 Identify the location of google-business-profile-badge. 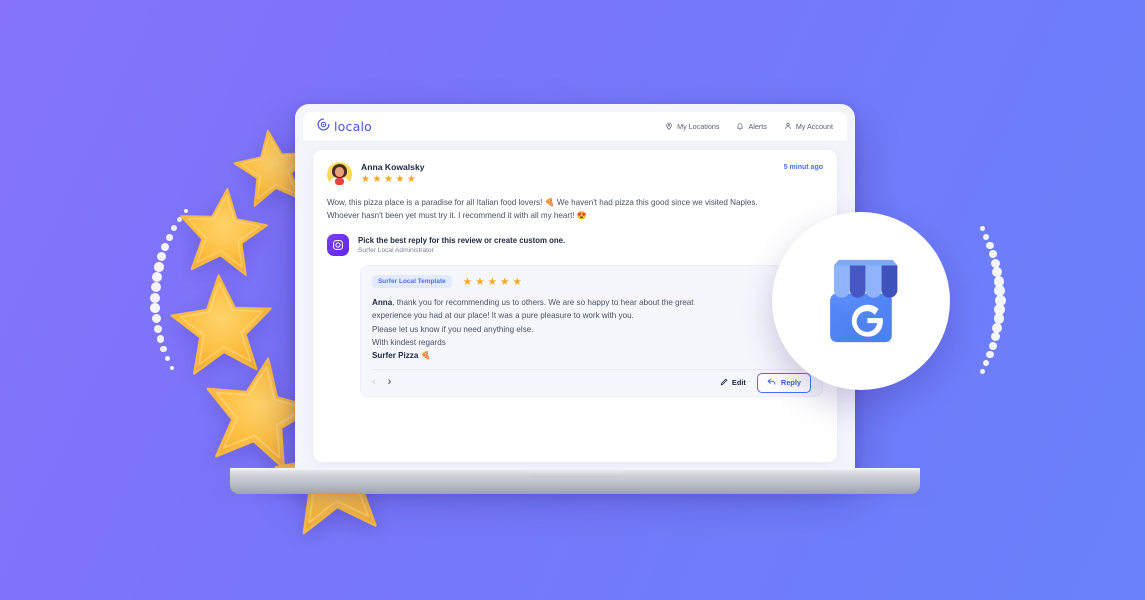
(861, 301).